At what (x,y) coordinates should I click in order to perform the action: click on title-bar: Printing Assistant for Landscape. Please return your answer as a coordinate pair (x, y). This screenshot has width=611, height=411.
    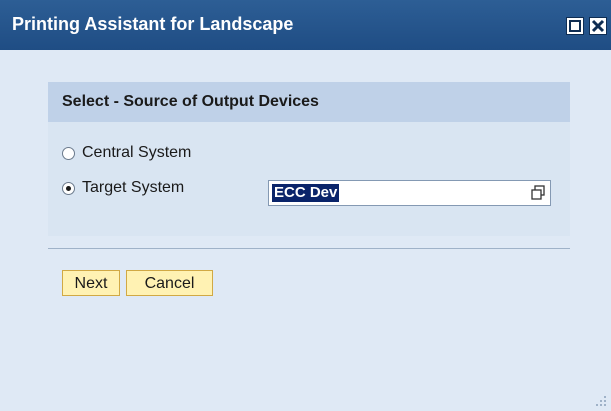
    Looking at the image, I should click on (305, 25).